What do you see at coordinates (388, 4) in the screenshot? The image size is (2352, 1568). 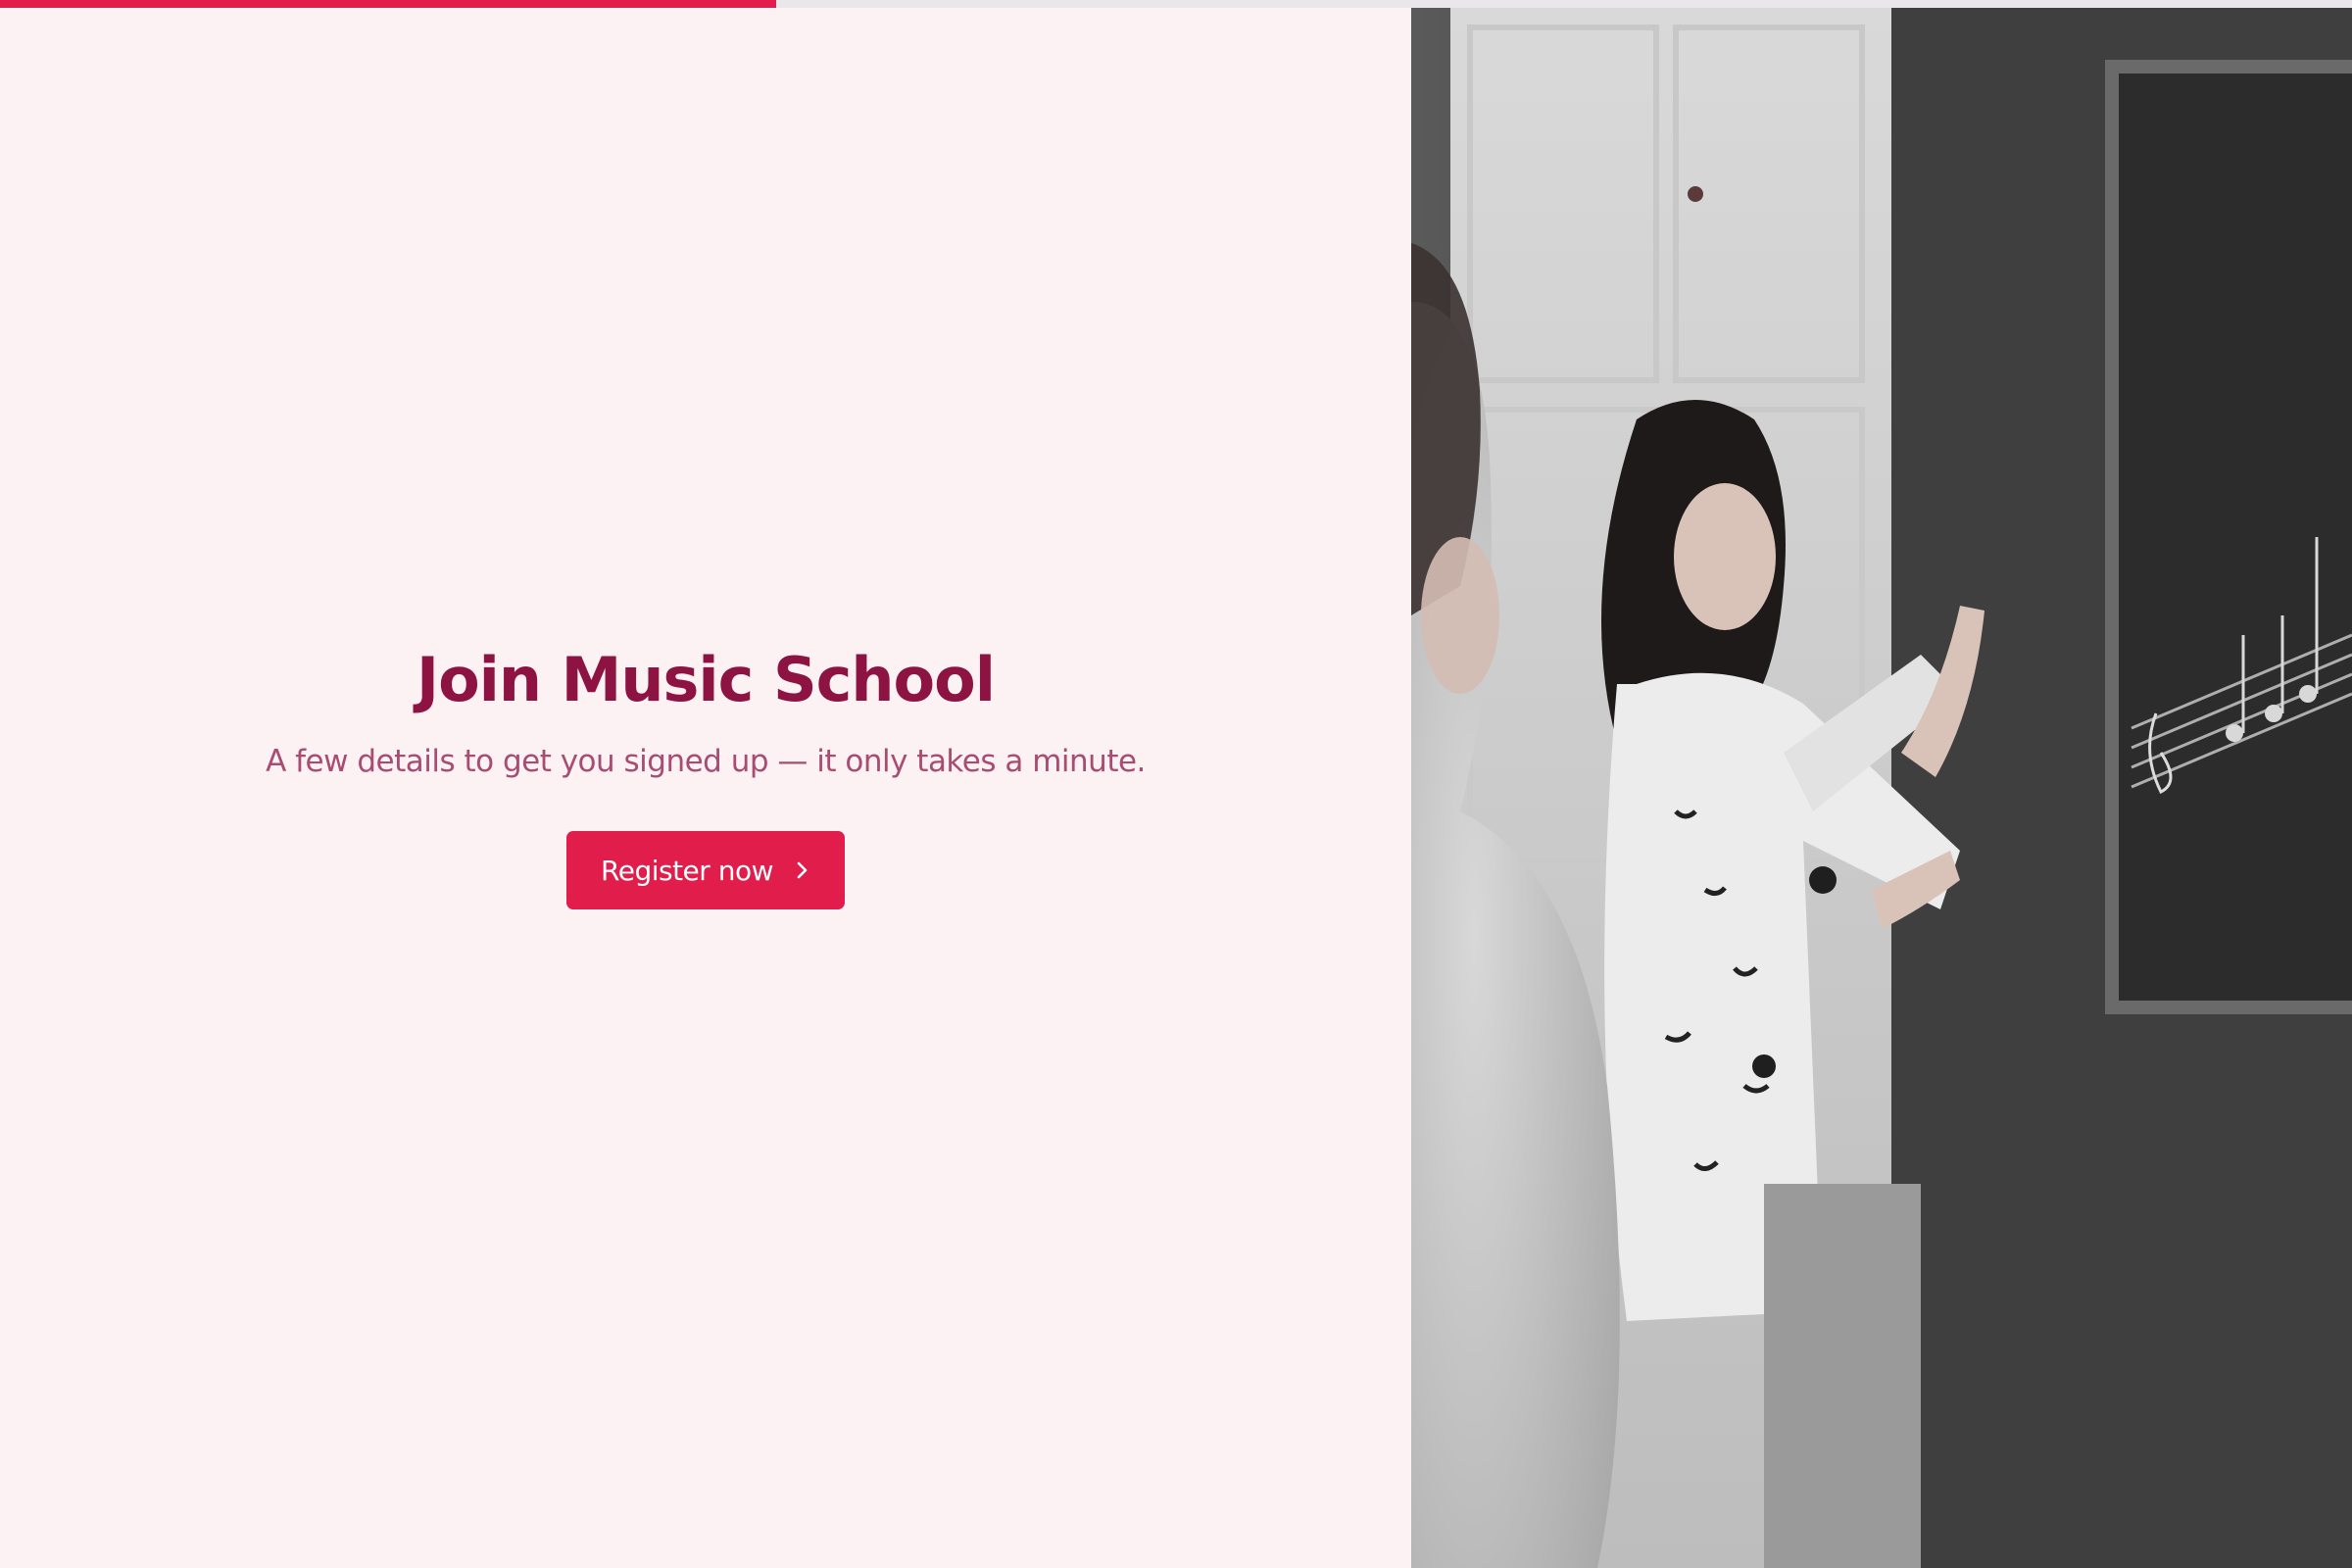 I see `progress-bar-fill` at bounding box center [388, 4].